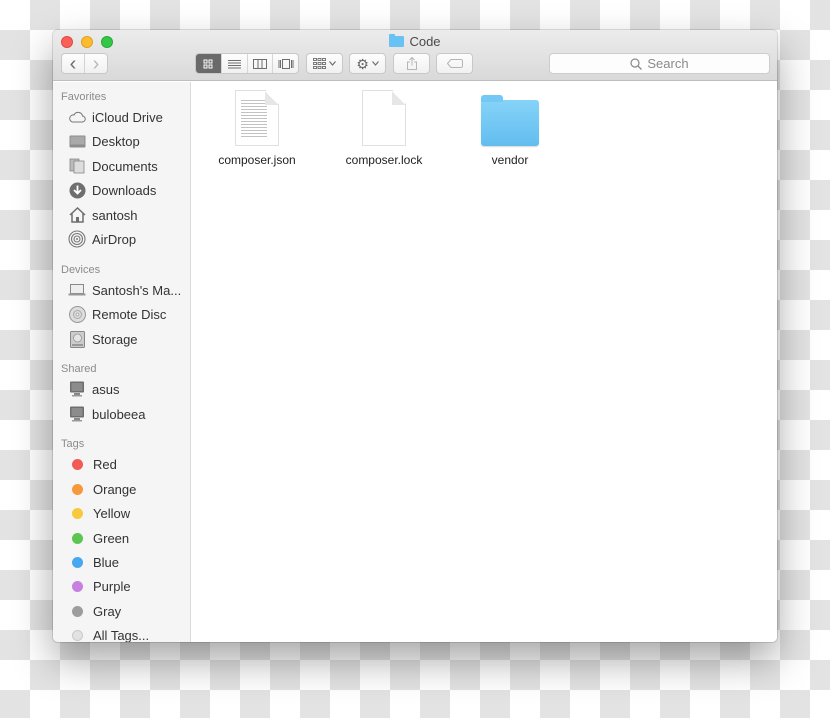  What do you see at coordinates (319, 63) in the screenshot?
I see `arrange-icon` at bounding box center [319, 63].